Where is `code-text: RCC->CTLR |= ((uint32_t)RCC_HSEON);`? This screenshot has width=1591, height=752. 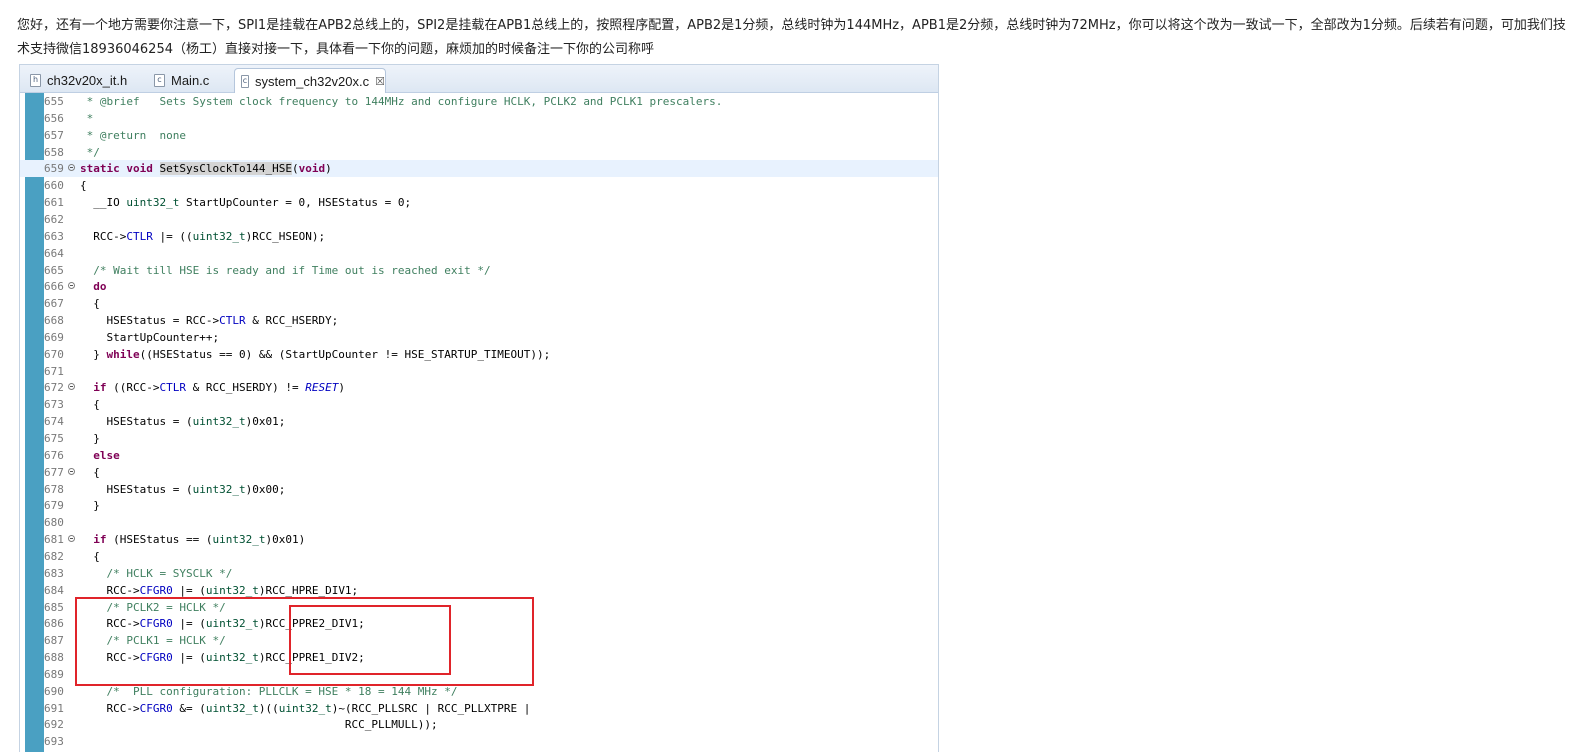
code-text: RCC->CTLR |= ((uint32_t)RCC_HSEON); is located at coordinates (202, 236).